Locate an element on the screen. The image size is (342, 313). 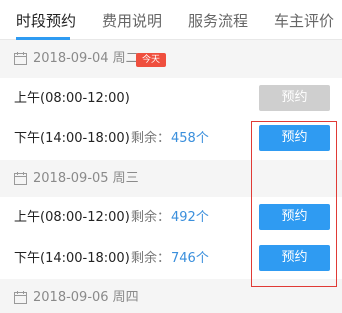
remaining-count: 458个 is located at coordinates (190, 138).